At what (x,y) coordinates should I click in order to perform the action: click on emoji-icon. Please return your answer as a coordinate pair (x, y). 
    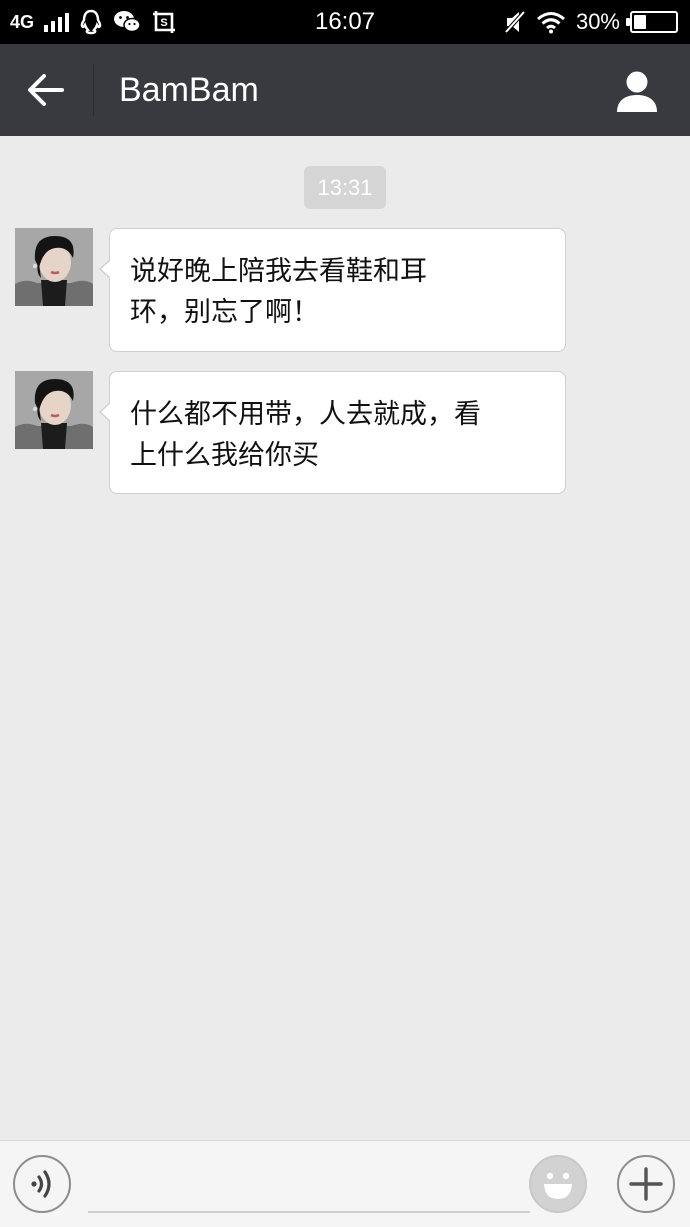
    Looking at the image, I should click on (558, 1185).